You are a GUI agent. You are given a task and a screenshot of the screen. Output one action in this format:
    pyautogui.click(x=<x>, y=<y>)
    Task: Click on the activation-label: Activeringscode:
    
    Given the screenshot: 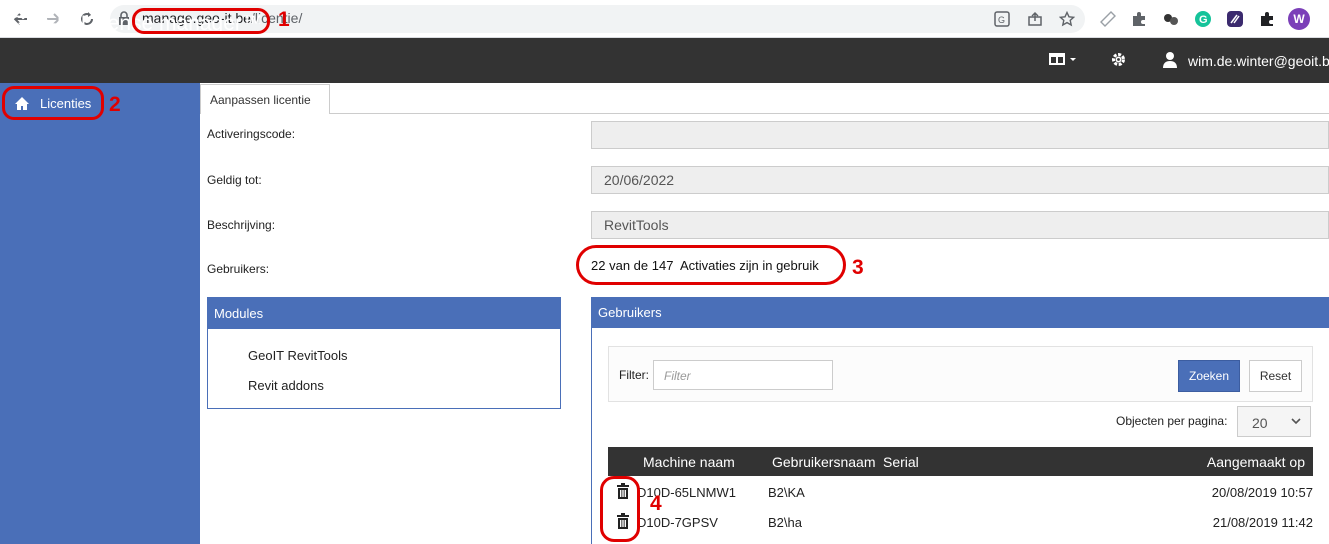 What is the action you would take?
    pyautogui.click(x=251, y=134)
    